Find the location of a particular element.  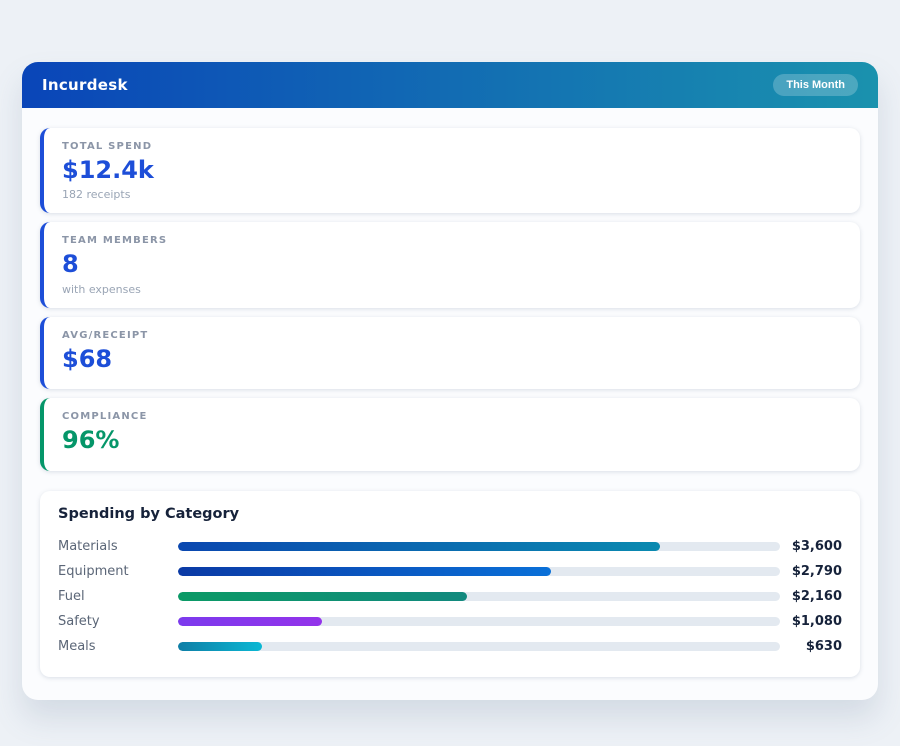

stat-label: TOTAL SPEND is located at coordinates (107, 146).